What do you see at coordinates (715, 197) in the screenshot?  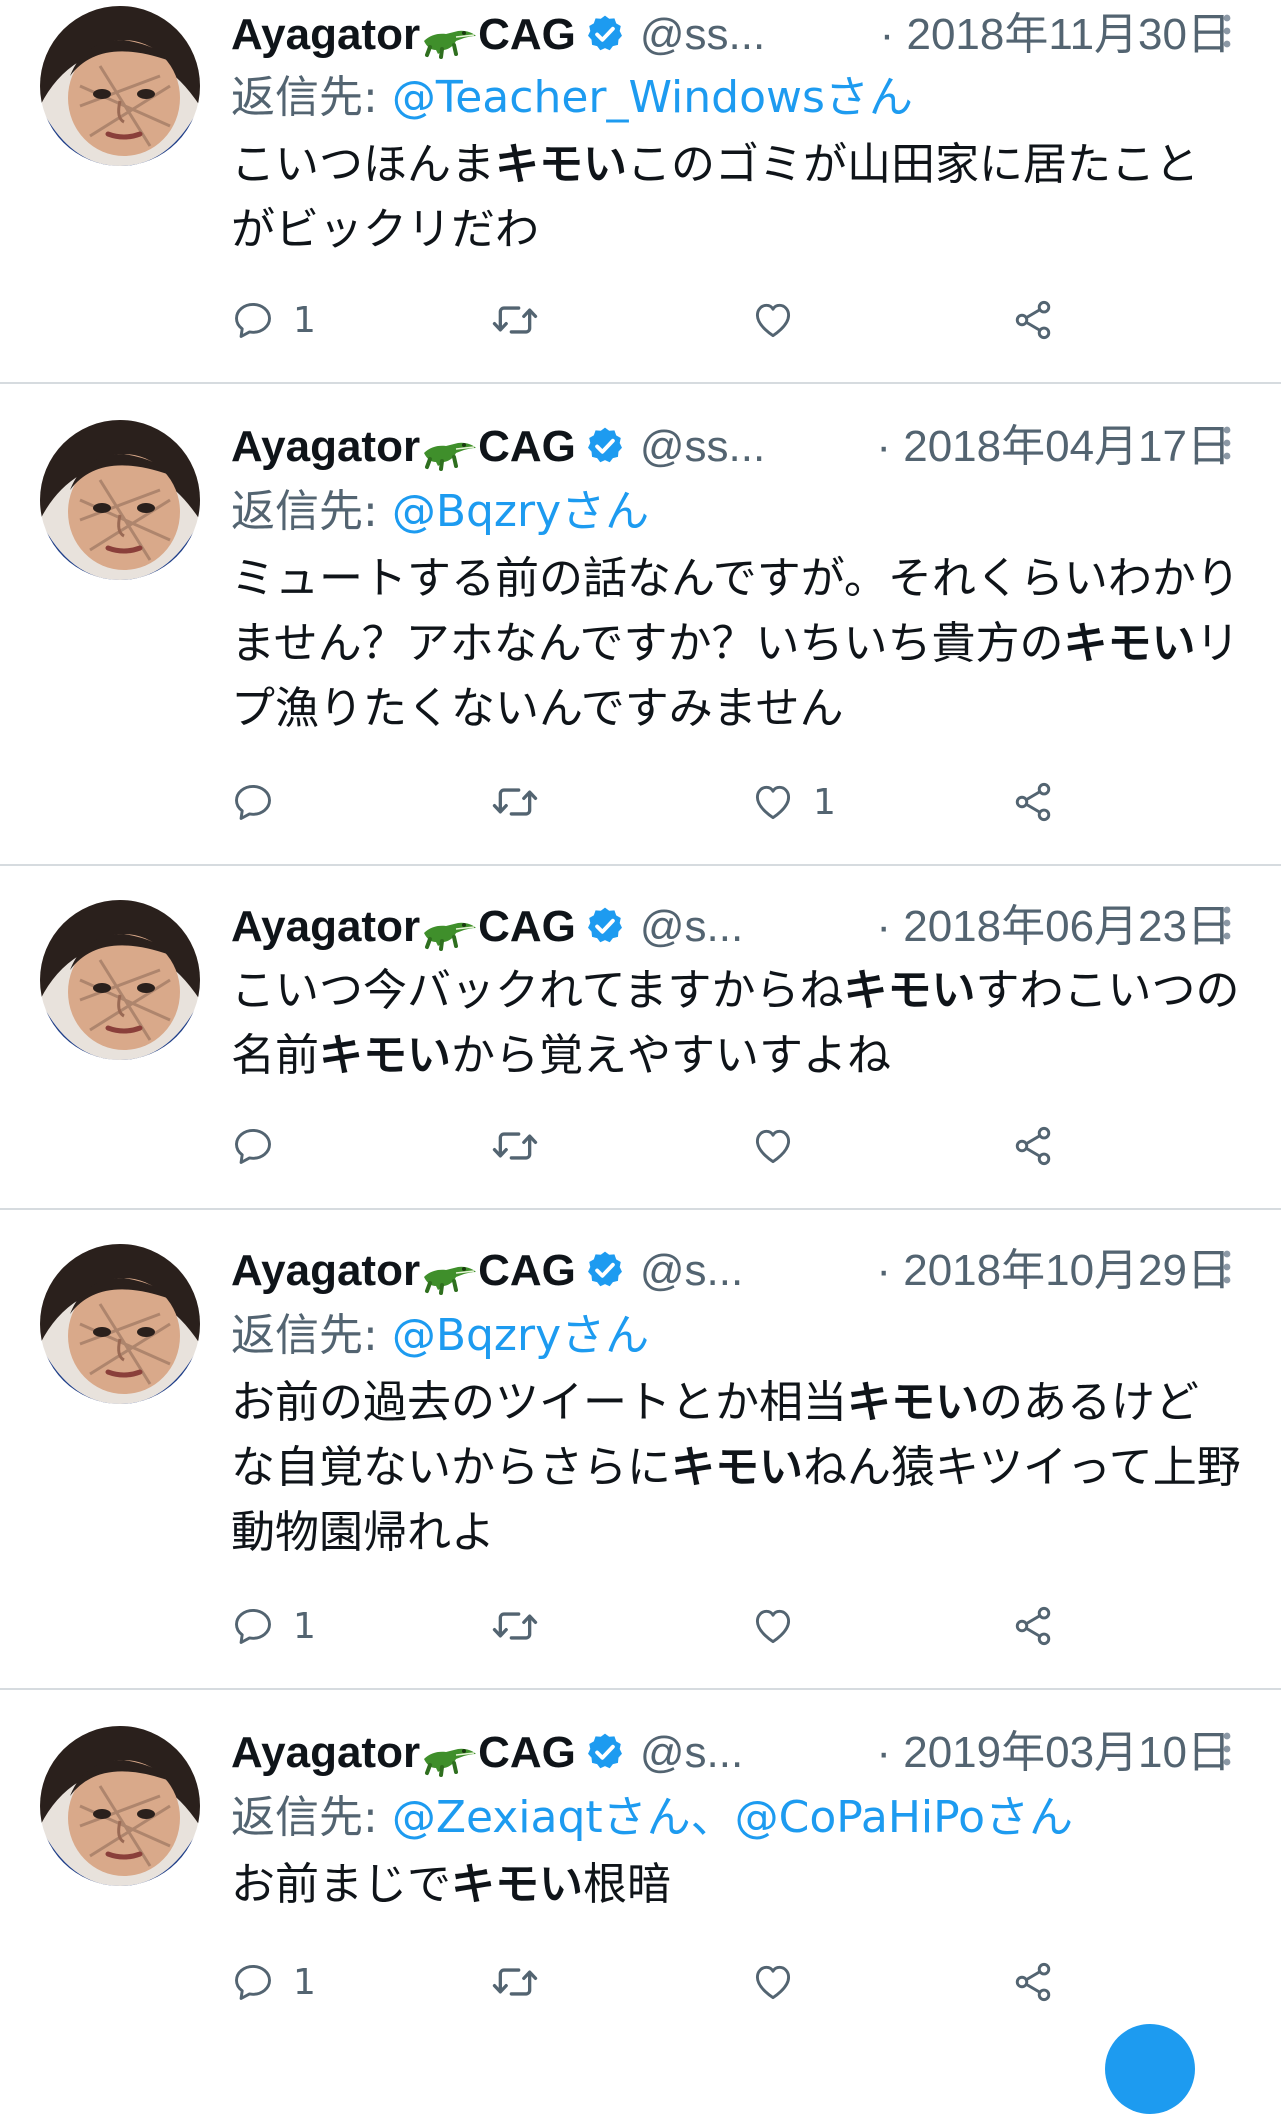 I see `tweet-text: こいつほんまキモいこのゴミが山田家に居たことがビックリだわ` at bounding box center [715, 197].